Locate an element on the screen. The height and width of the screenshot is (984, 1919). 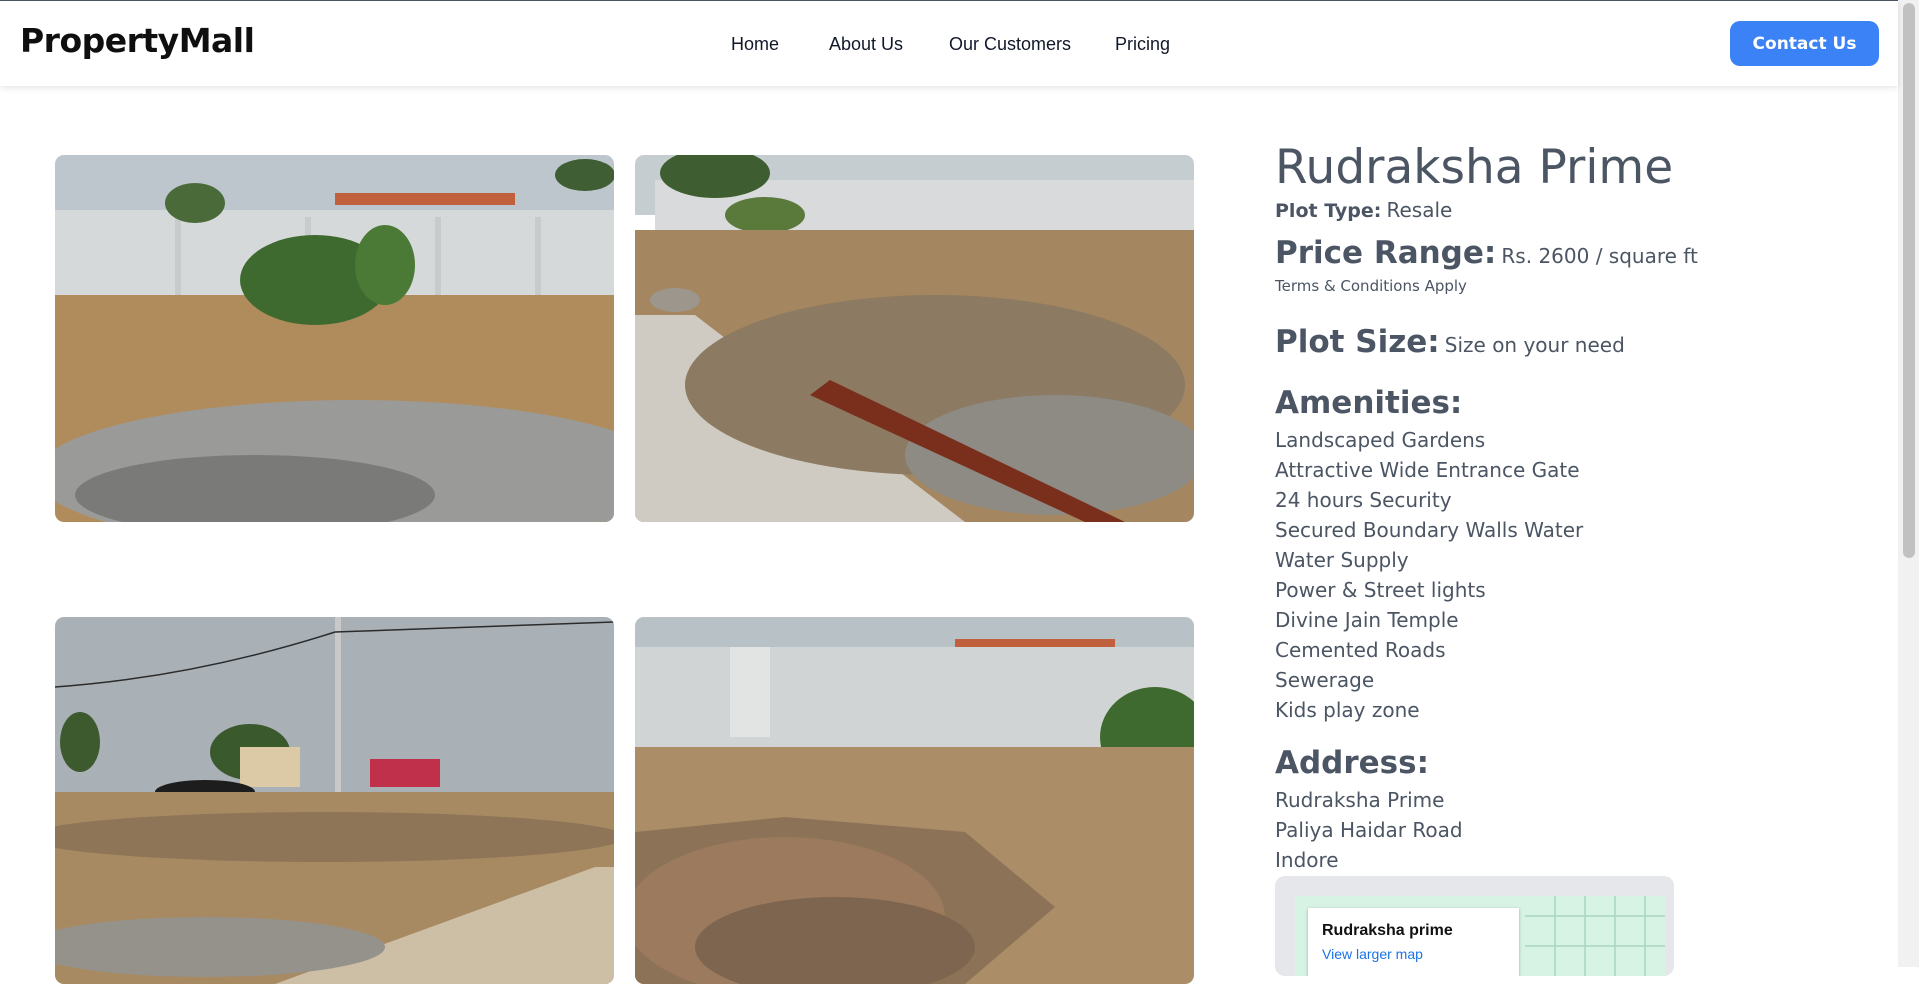
price-range-value: Rs. 2600 / square ft is located at coordinates (1599, 256).